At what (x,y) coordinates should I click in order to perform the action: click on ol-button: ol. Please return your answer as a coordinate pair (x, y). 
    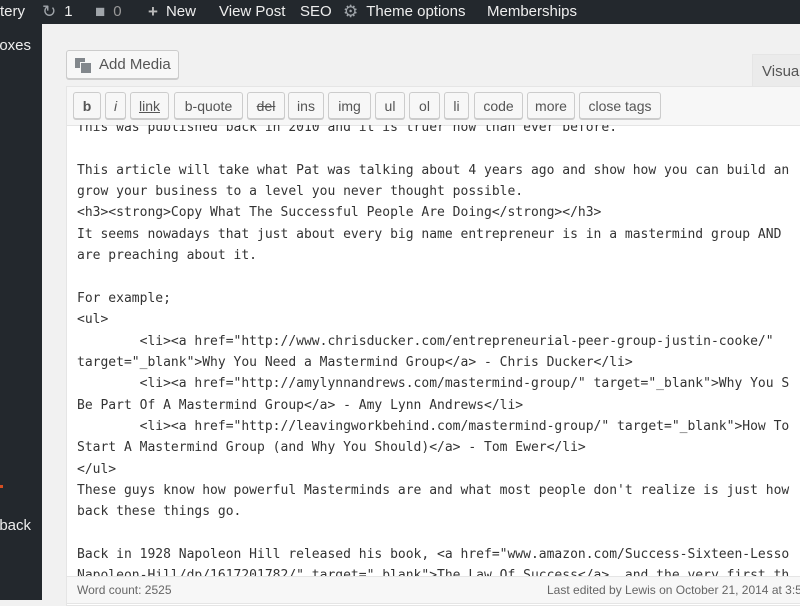
    Looking at the image, I should click on (424, 105).